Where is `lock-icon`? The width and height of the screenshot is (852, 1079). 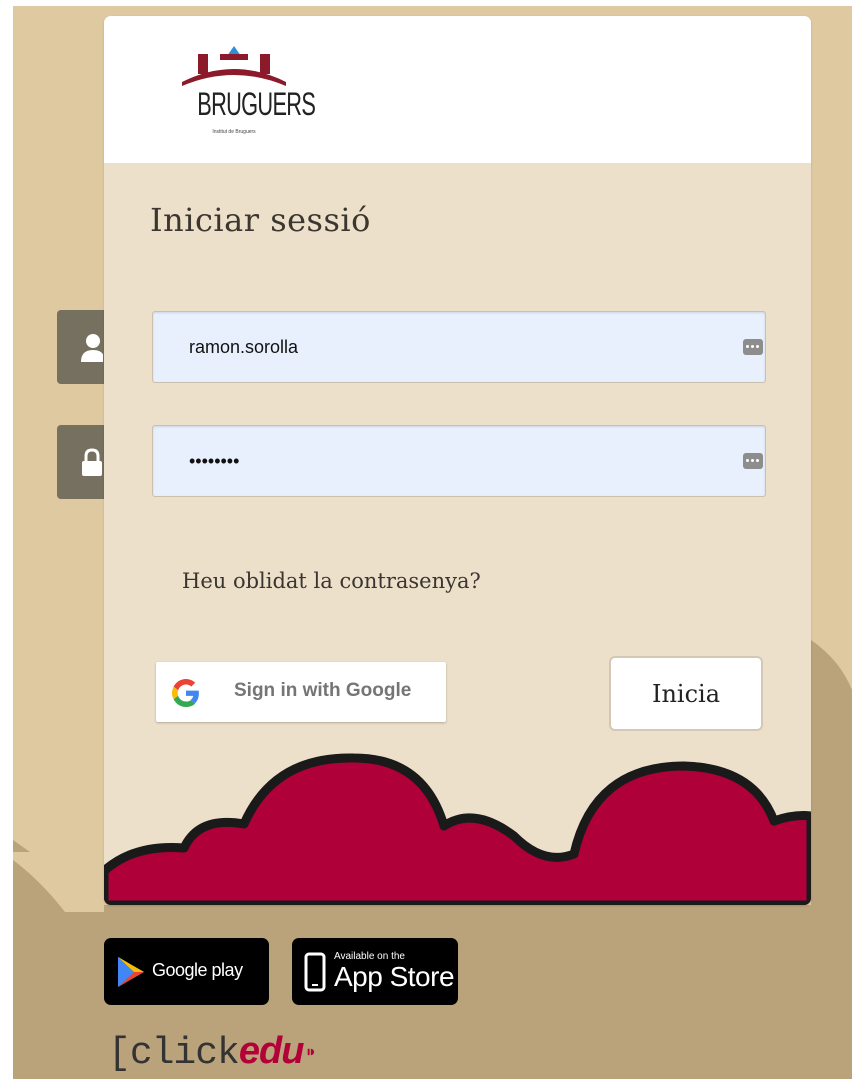
lock-icon is located at coordinates (92, 462).